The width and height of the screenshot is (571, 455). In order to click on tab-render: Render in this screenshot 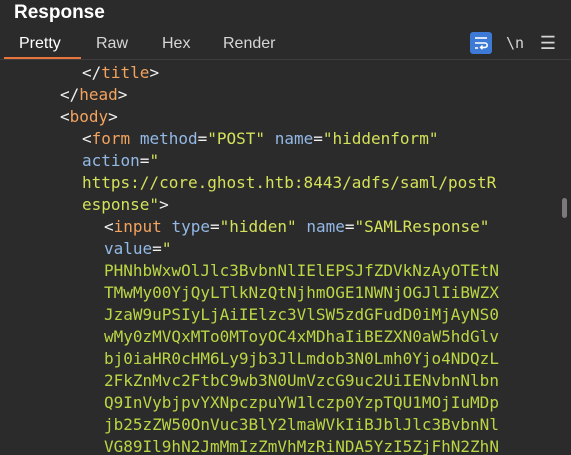, I will do `click(249, 44)`.